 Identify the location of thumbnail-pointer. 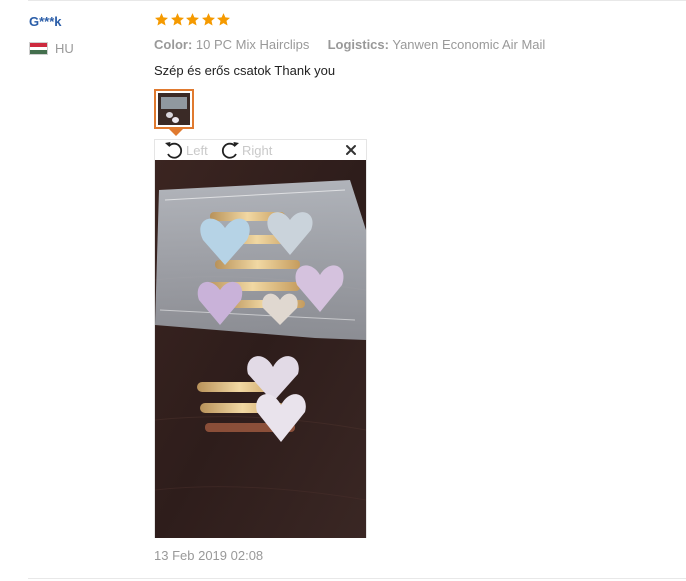
(176, 132).